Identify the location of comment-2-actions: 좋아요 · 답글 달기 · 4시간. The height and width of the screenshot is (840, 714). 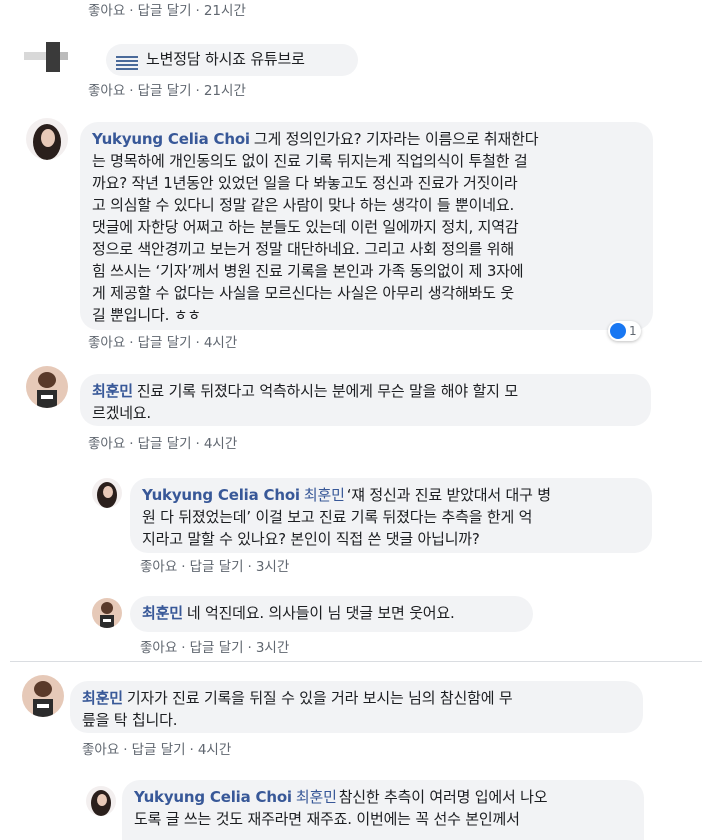
(162, 343).